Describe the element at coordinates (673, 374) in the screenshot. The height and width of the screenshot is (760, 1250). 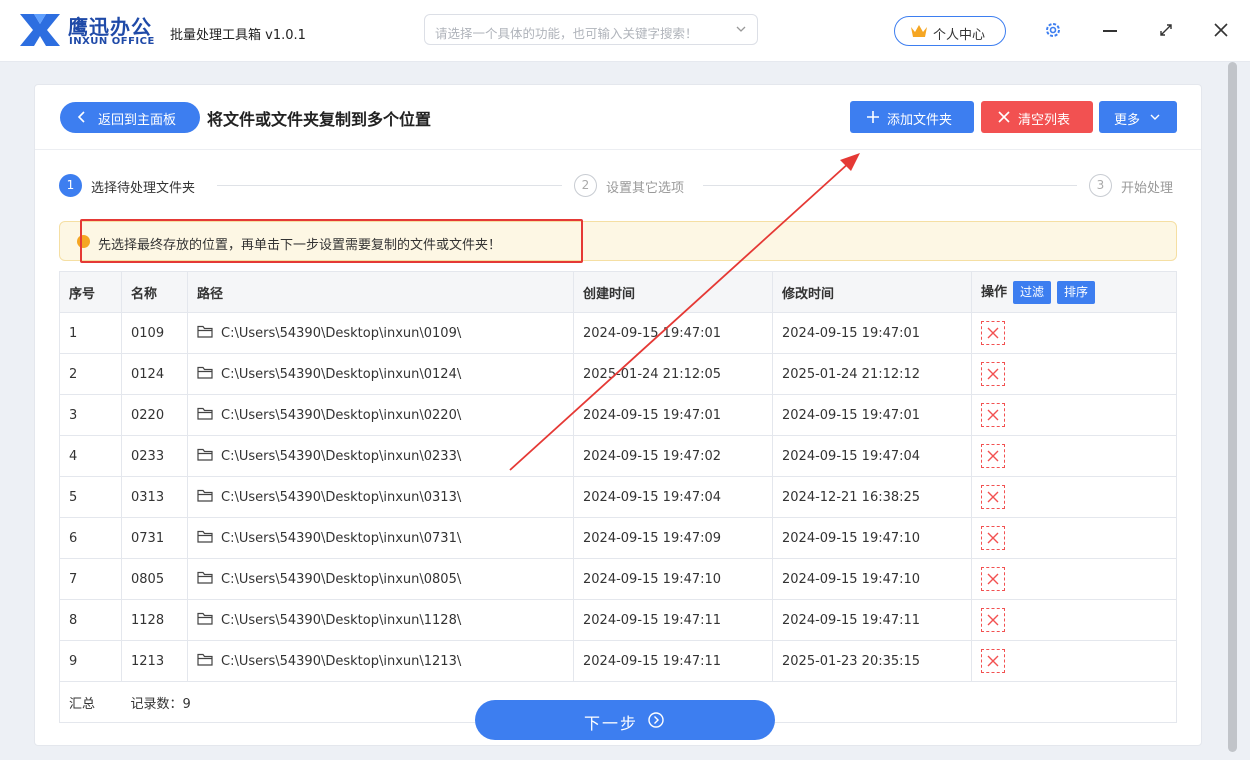
I see `row-created: 2025-01-24 21:12:05` at that location.